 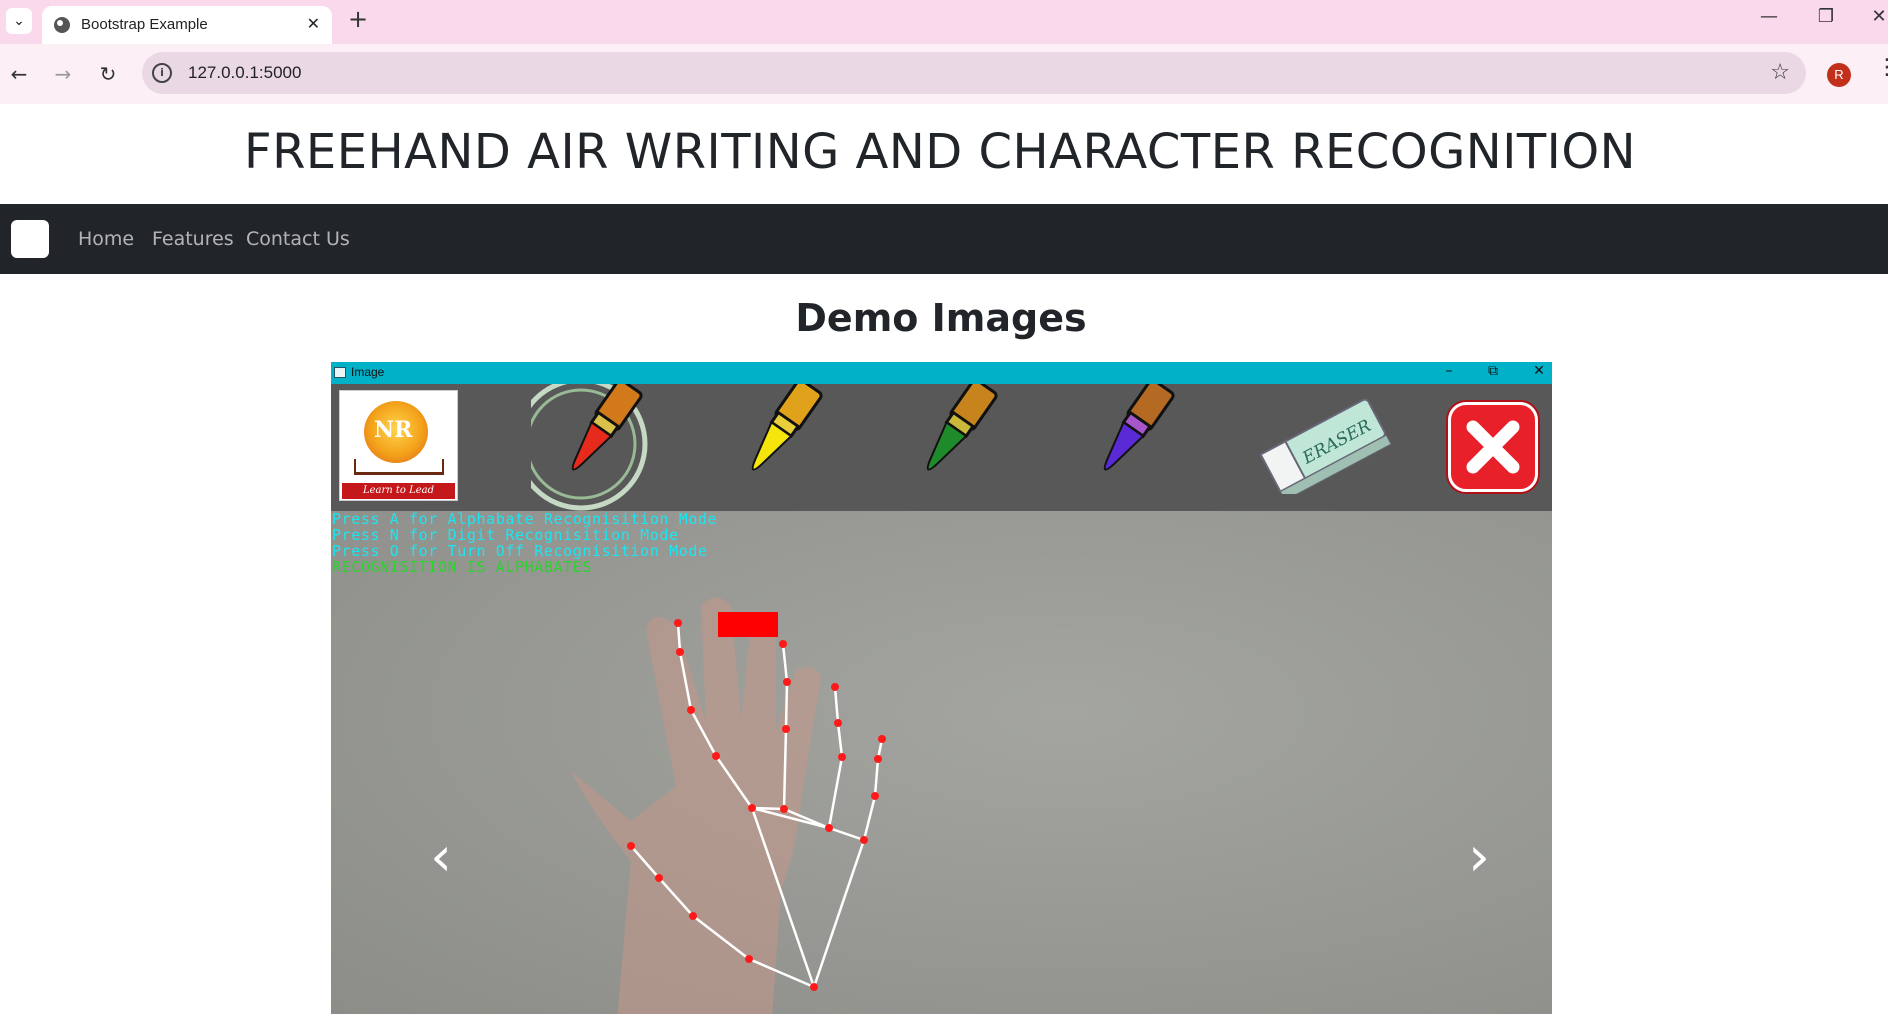 I want to click on section-heading: Demo Images, so click(x=941, y=318).